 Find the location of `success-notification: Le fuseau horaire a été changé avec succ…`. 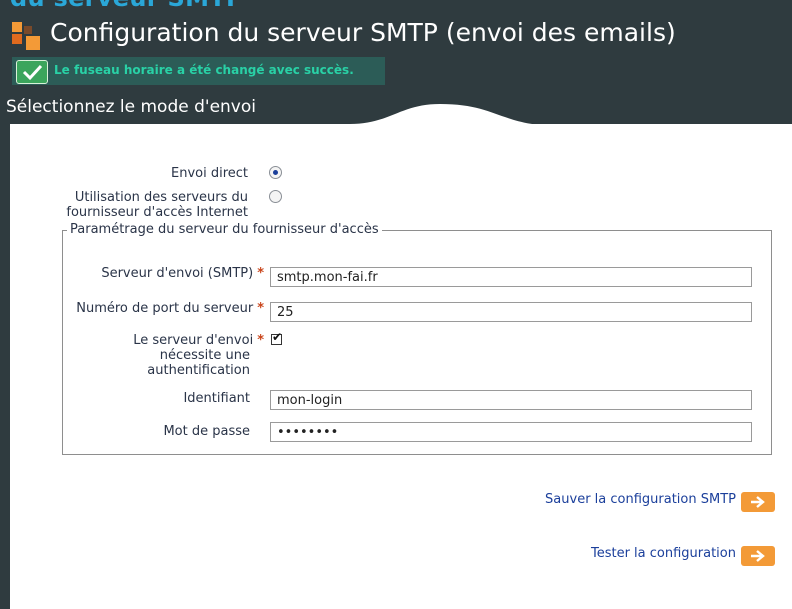

success-notification: Le fuseau horaire a été changé avec succ… is located at coordinates (198, 71).